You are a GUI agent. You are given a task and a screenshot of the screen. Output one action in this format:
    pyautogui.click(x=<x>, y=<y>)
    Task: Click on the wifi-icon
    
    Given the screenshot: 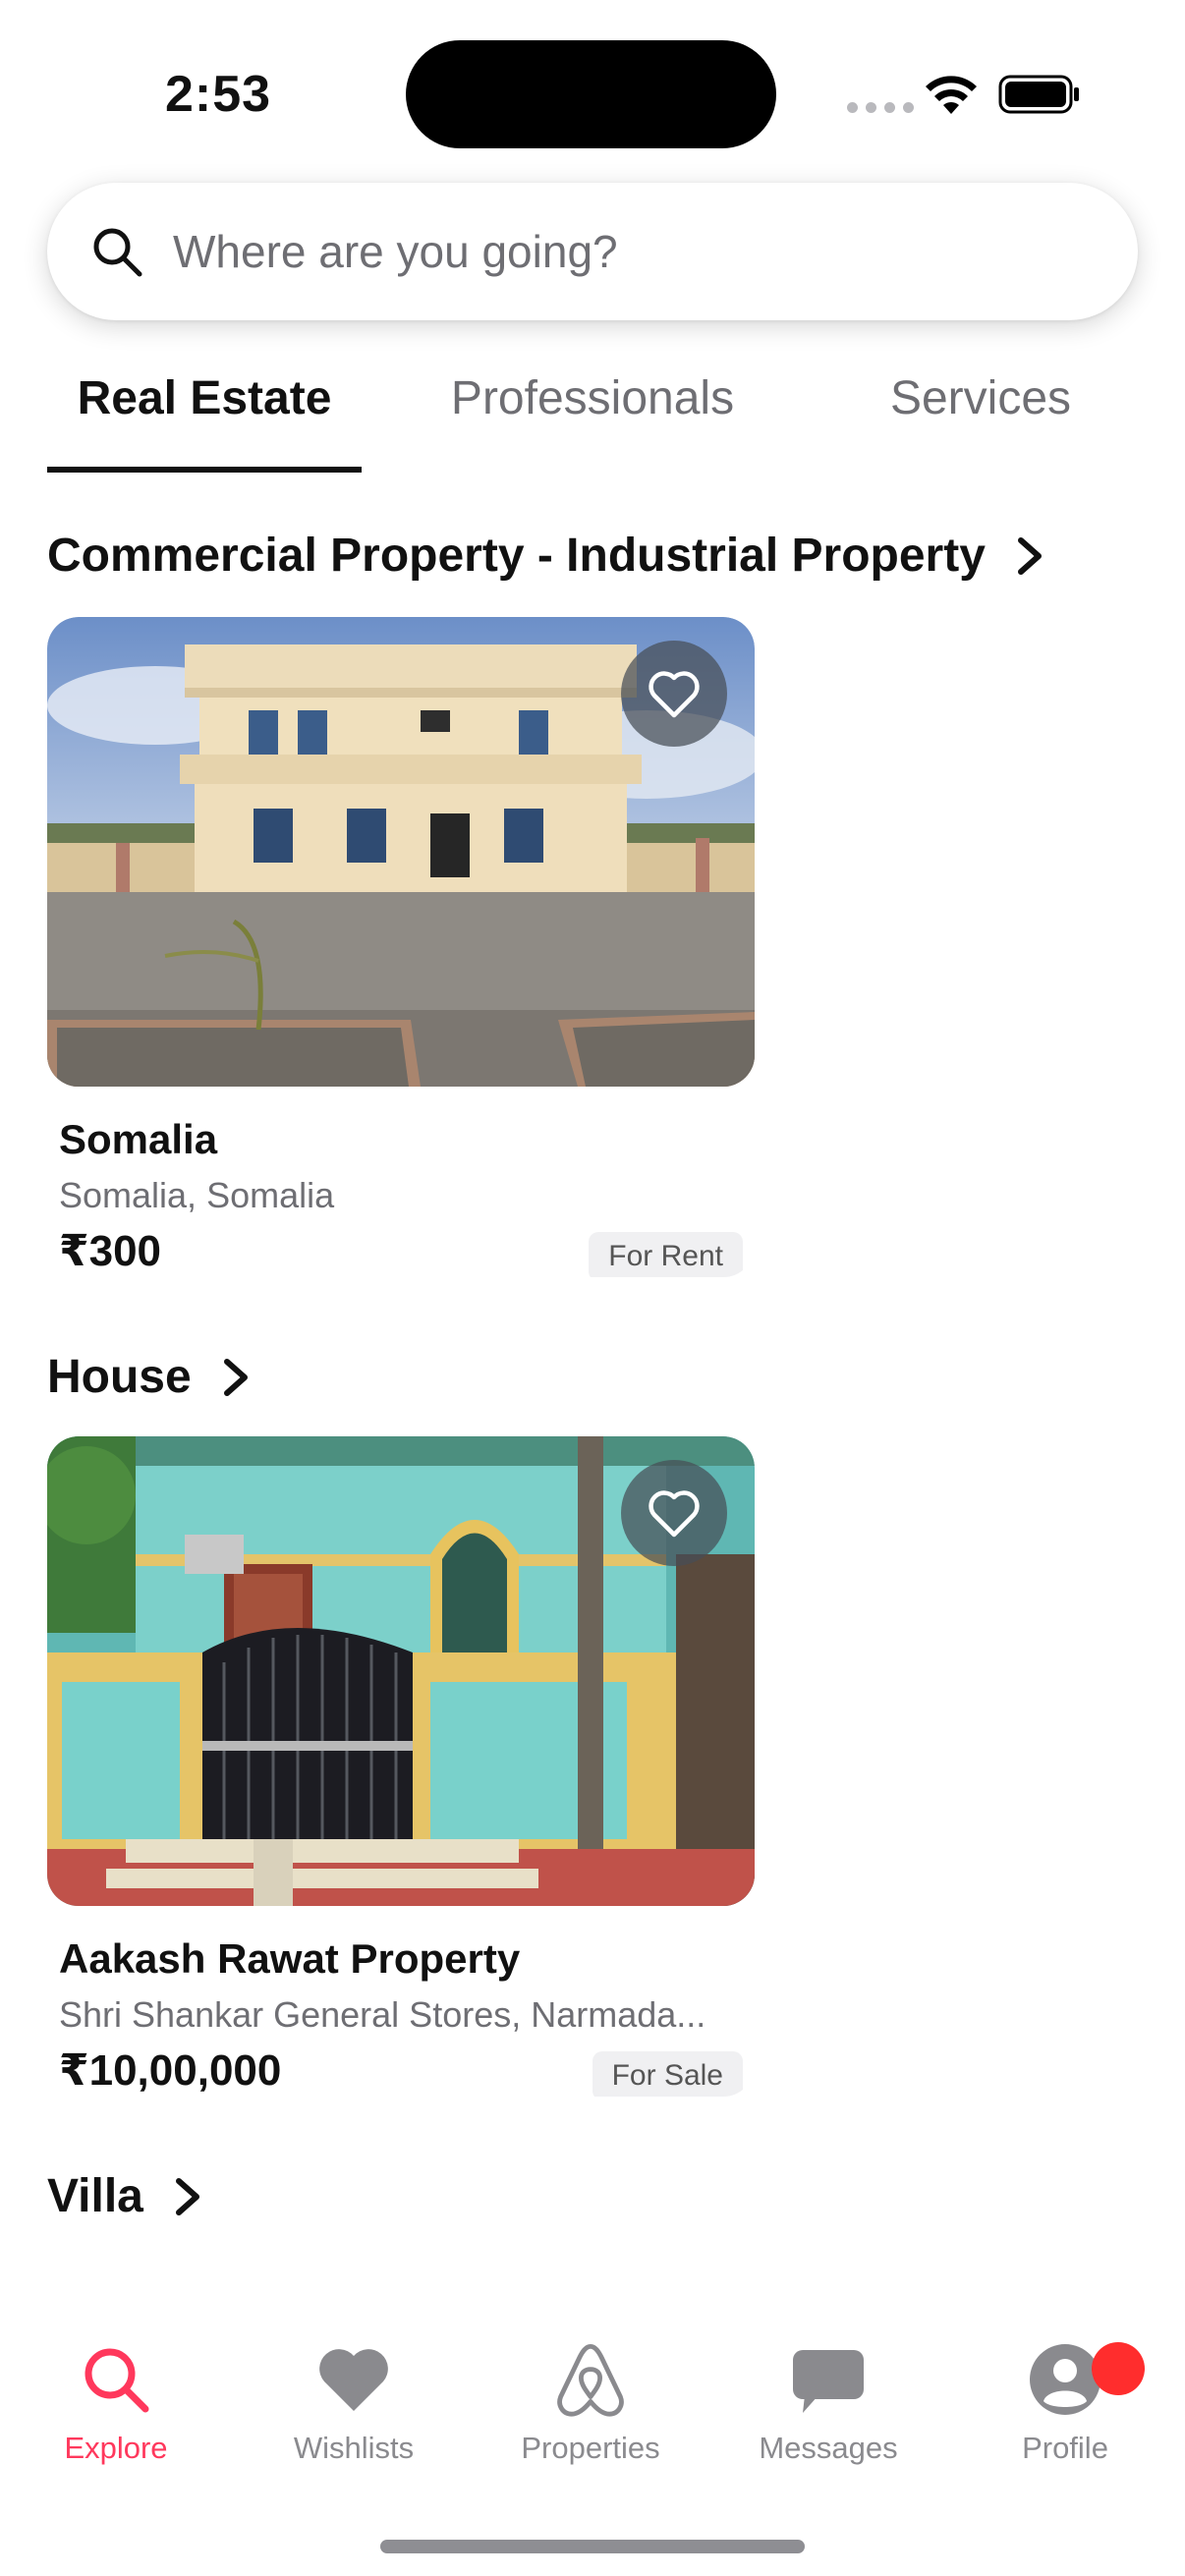 What is the action you would take?
    pyautogui.click(x=952, y=95)
    